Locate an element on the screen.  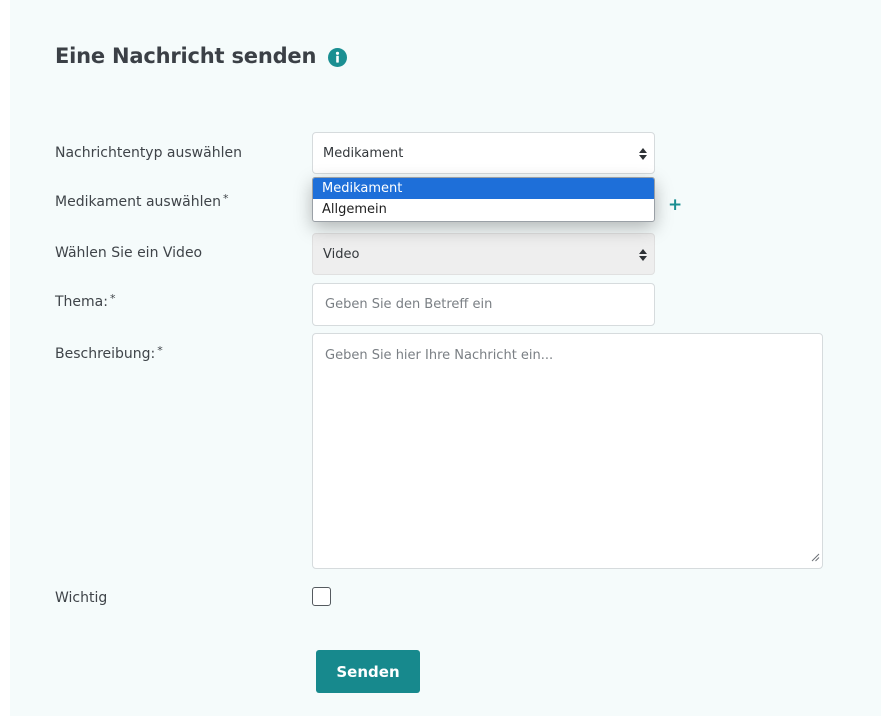
dropdown-option-allgemein: Allgemein is located at coordinates (483, 209).